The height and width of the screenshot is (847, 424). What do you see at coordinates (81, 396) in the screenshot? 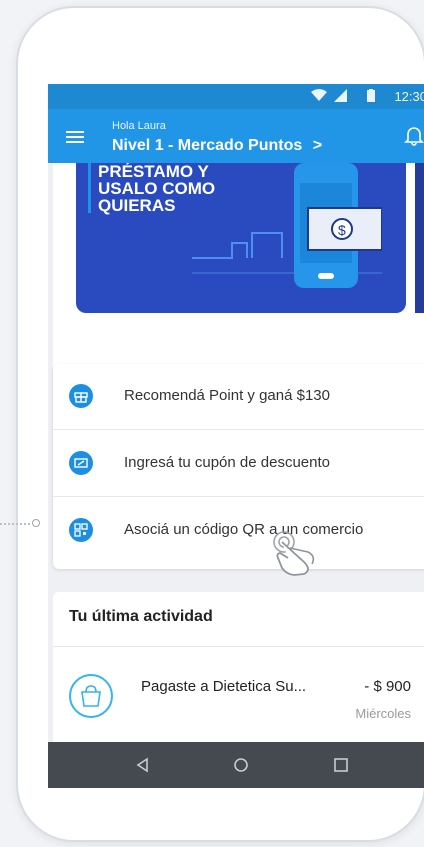
I see `gift-icon` at bounding box center [81, 396].